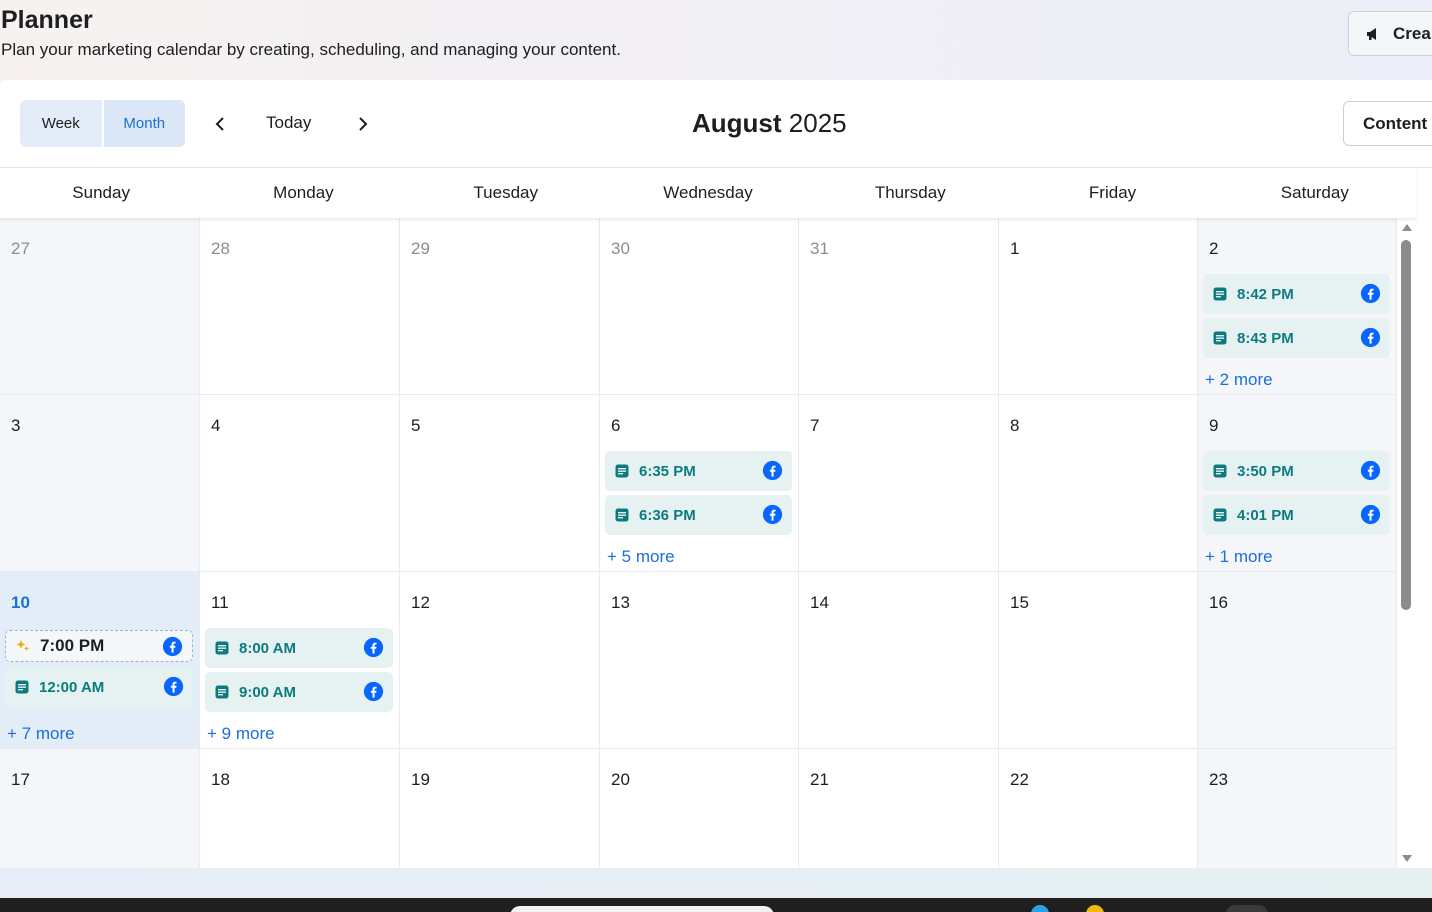 This screenshot has width=1432, height=912. Describe the element at coordinates (220, 779) in the screenshot. I see `day-number: 18` at that location.